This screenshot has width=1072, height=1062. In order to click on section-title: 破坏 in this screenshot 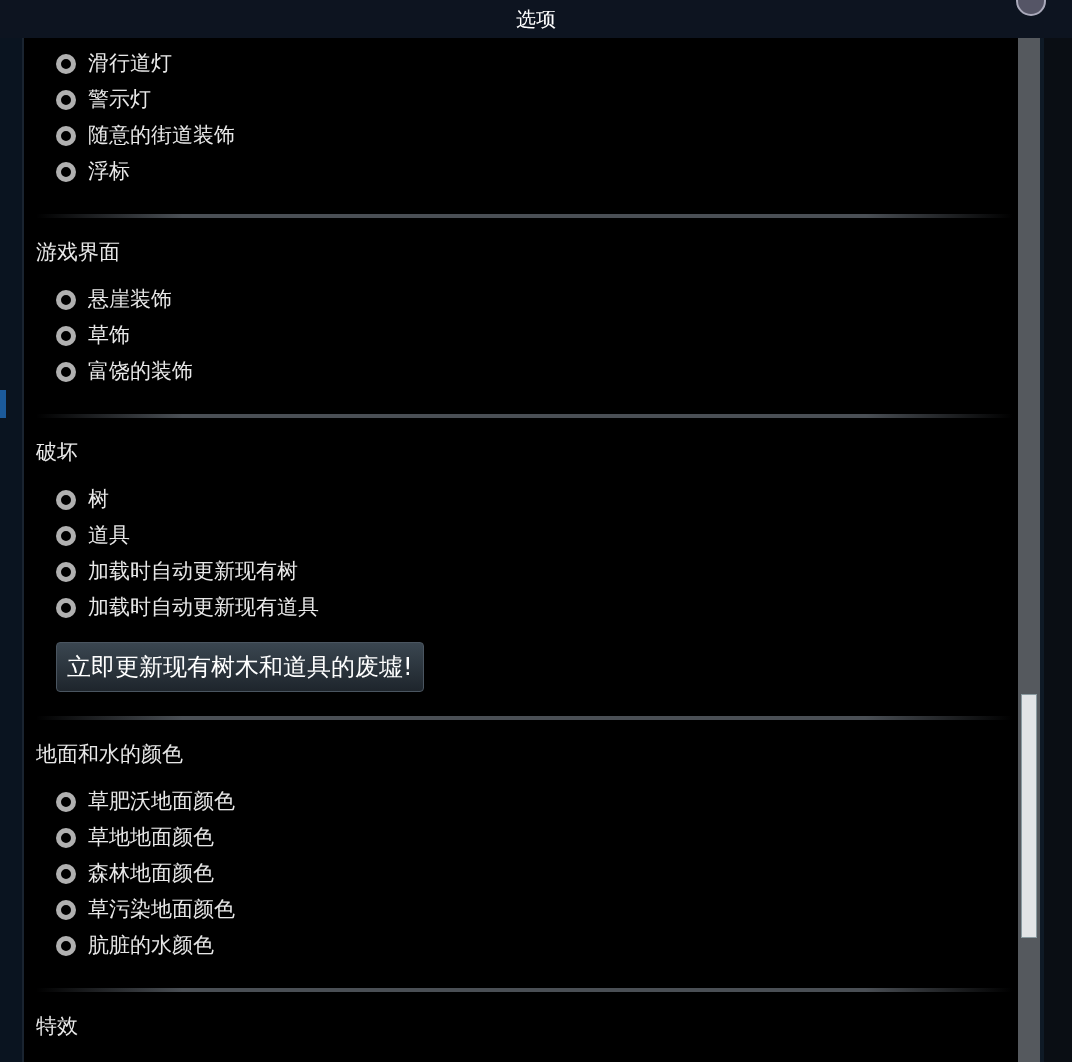, I will do `click(57, 452)`.